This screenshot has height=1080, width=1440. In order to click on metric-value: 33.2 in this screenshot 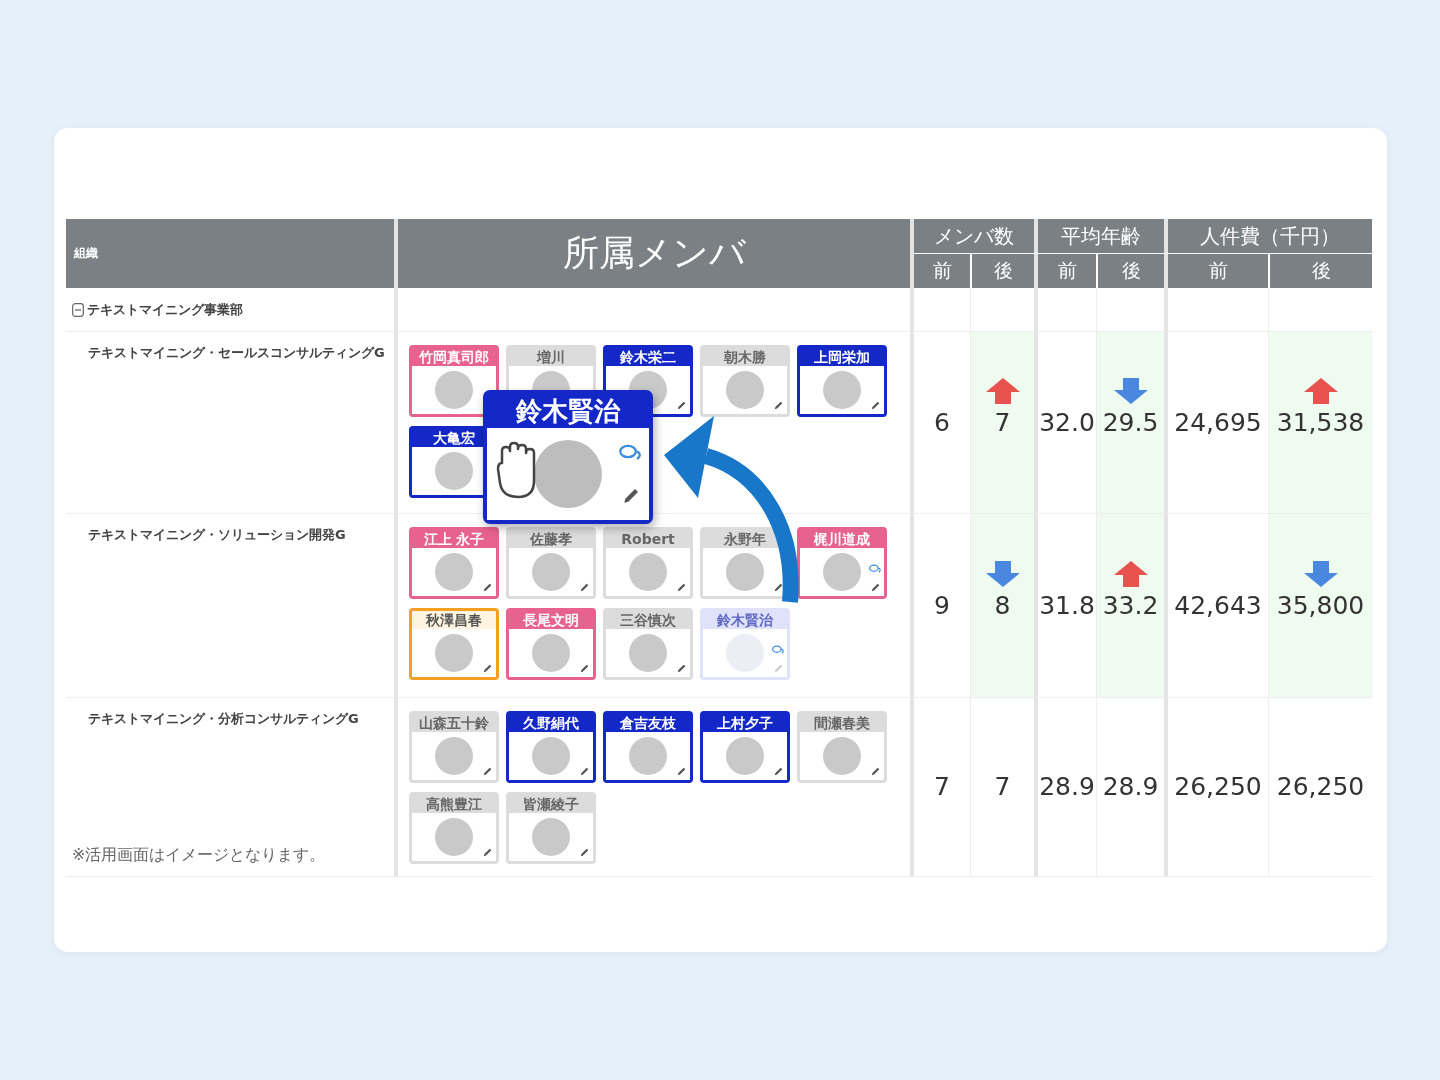, I will do `click(1130, 605)`.